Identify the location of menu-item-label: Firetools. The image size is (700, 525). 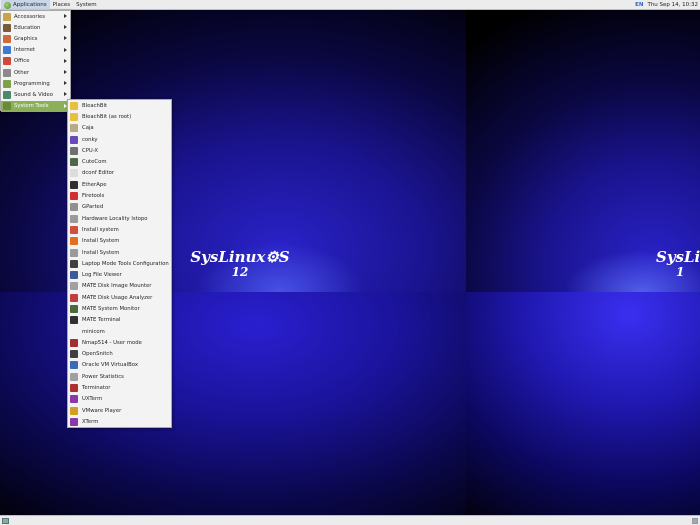
(93, 196).